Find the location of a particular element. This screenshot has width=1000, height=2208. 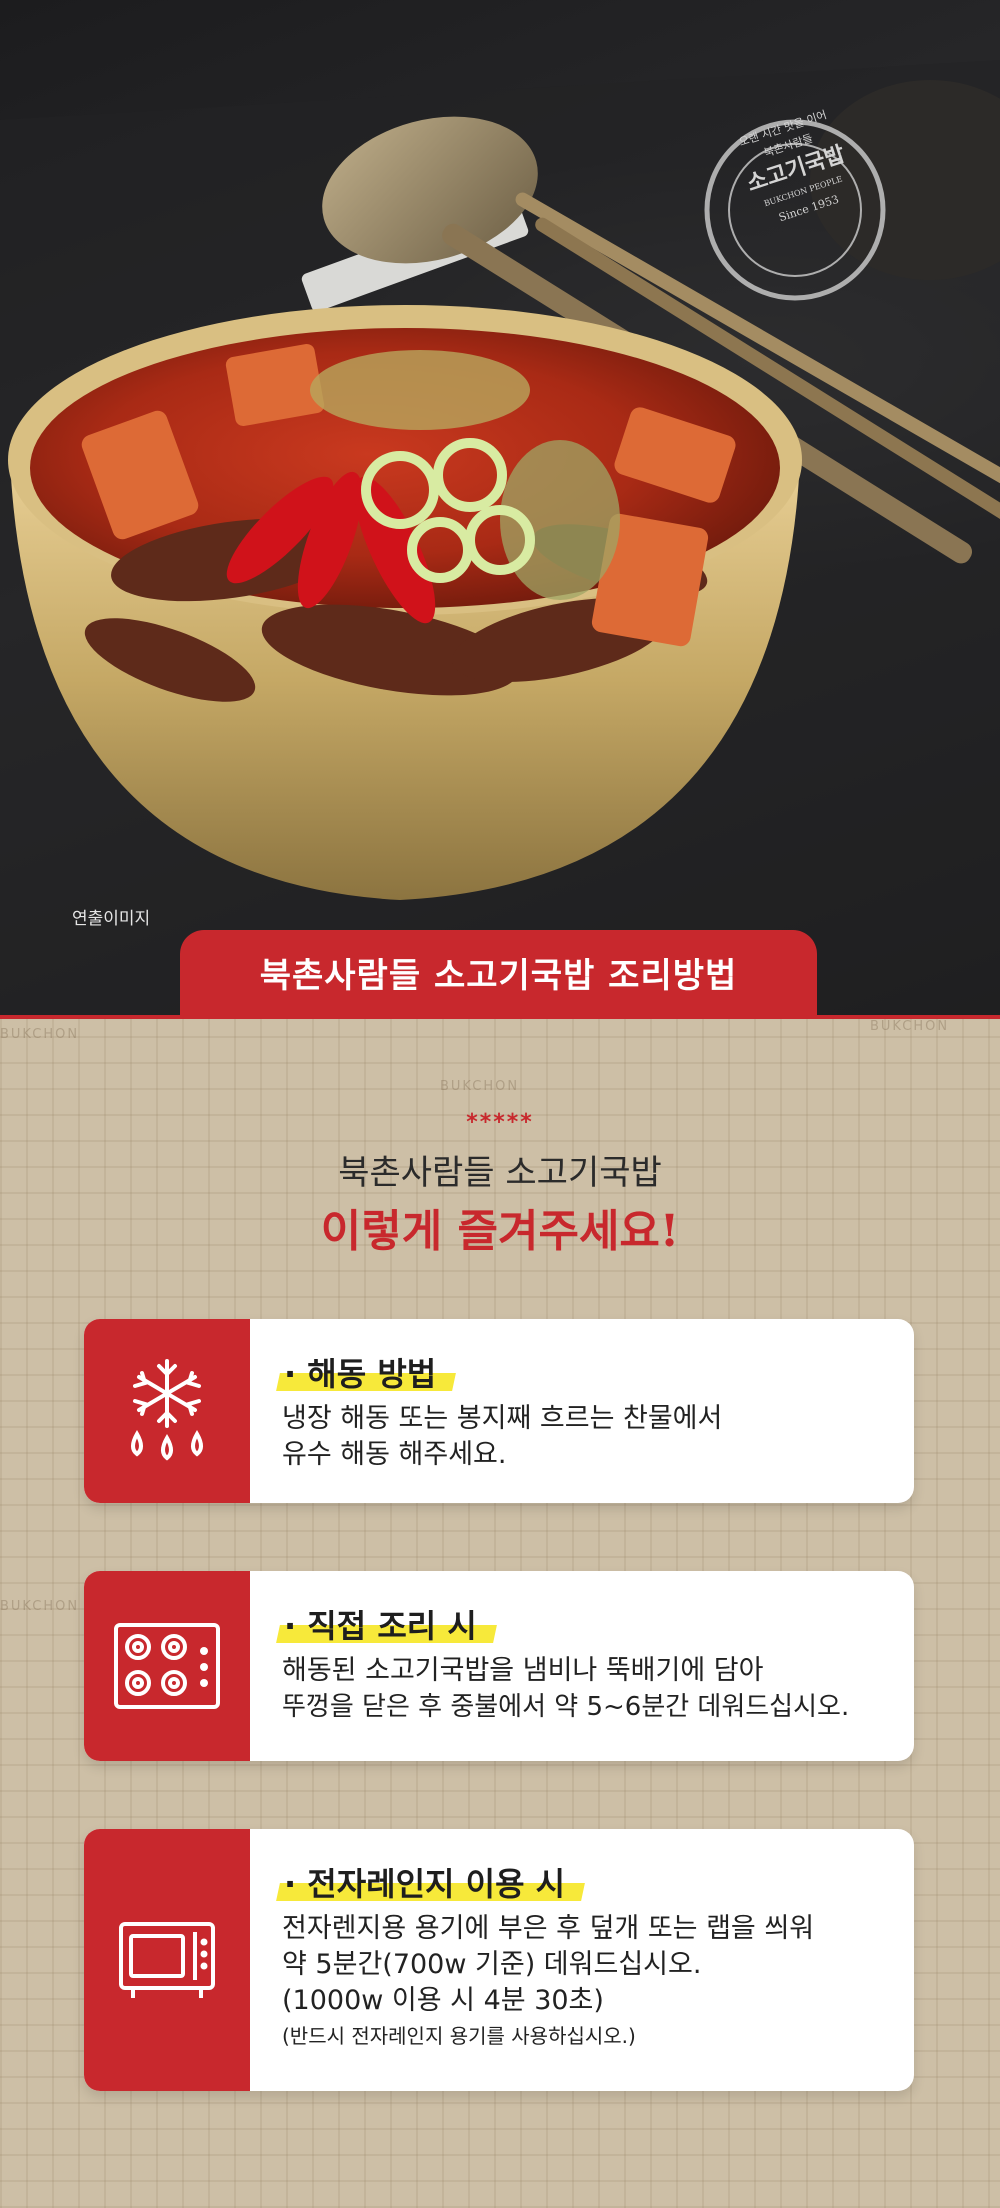

card-note: (반드시 전자레인지 용기를 사용하십시오.) is located at coordinates (459, 2036).